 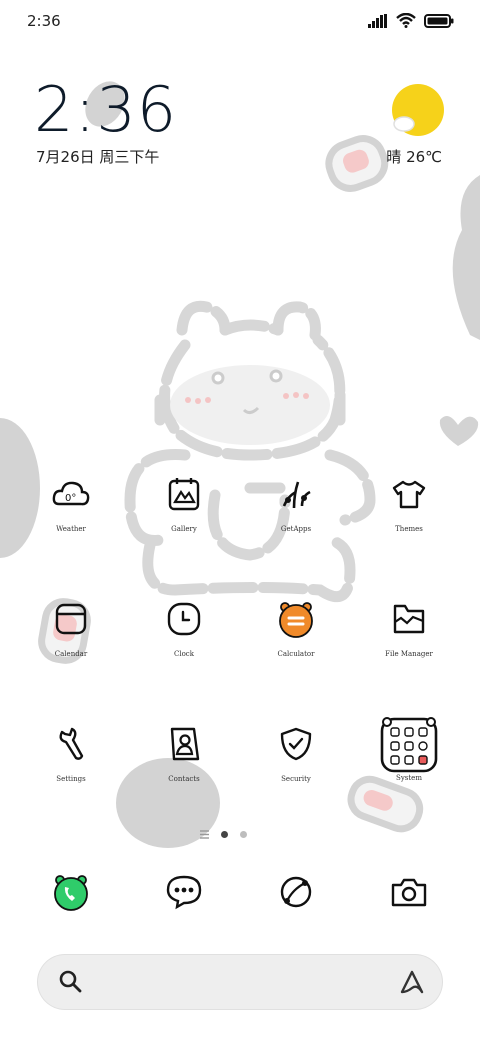 I want to click on app-calculator: Calculator, so click(x=296, y=627).